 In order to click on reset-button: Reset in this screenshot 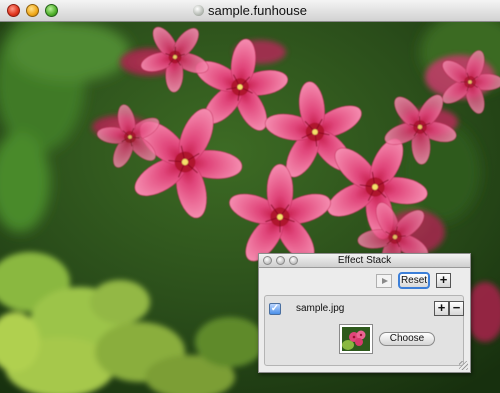, I will do `click(414, 280)`.